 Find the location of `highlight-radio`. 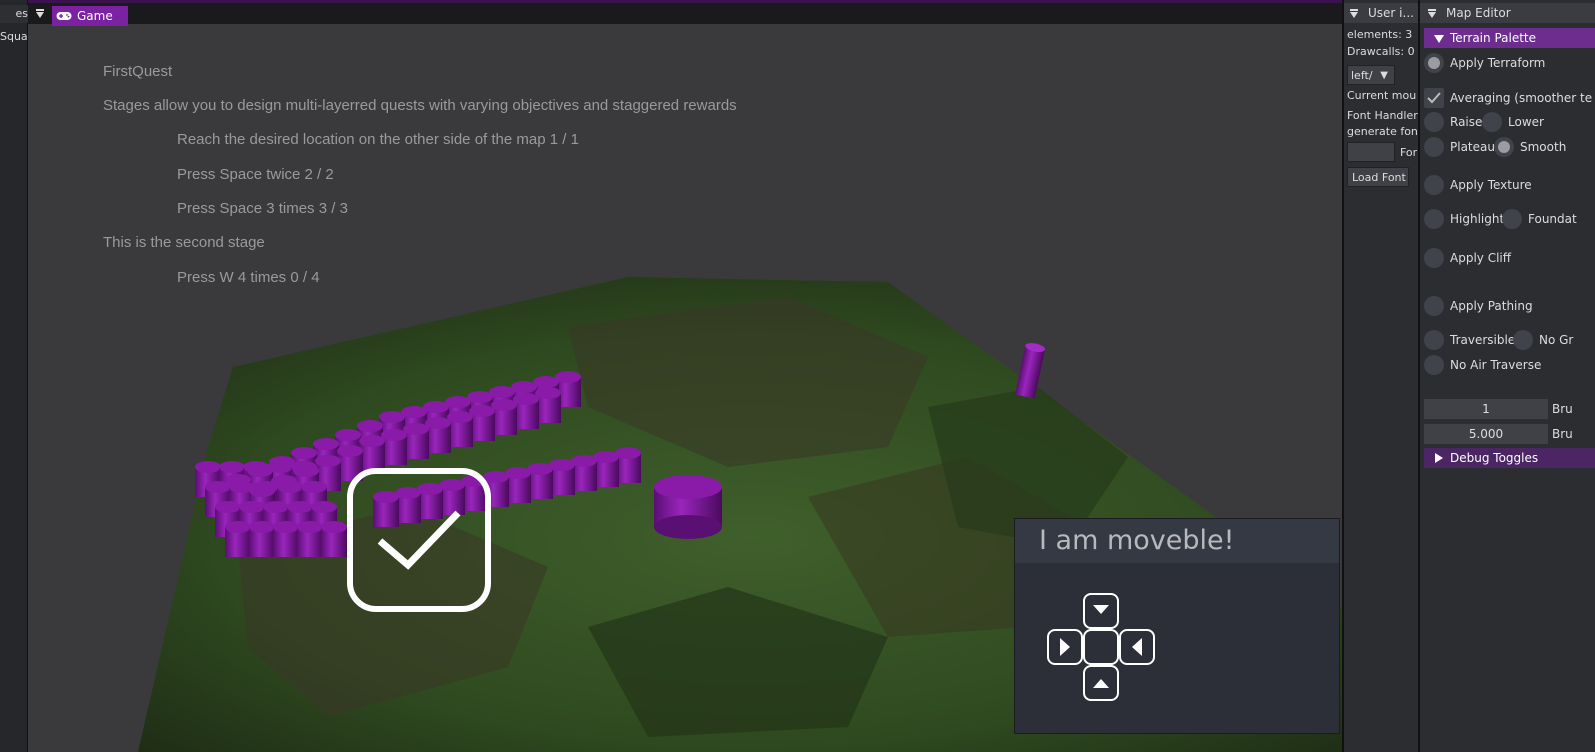

highlight-radio is located at coordinates (1434, 219).